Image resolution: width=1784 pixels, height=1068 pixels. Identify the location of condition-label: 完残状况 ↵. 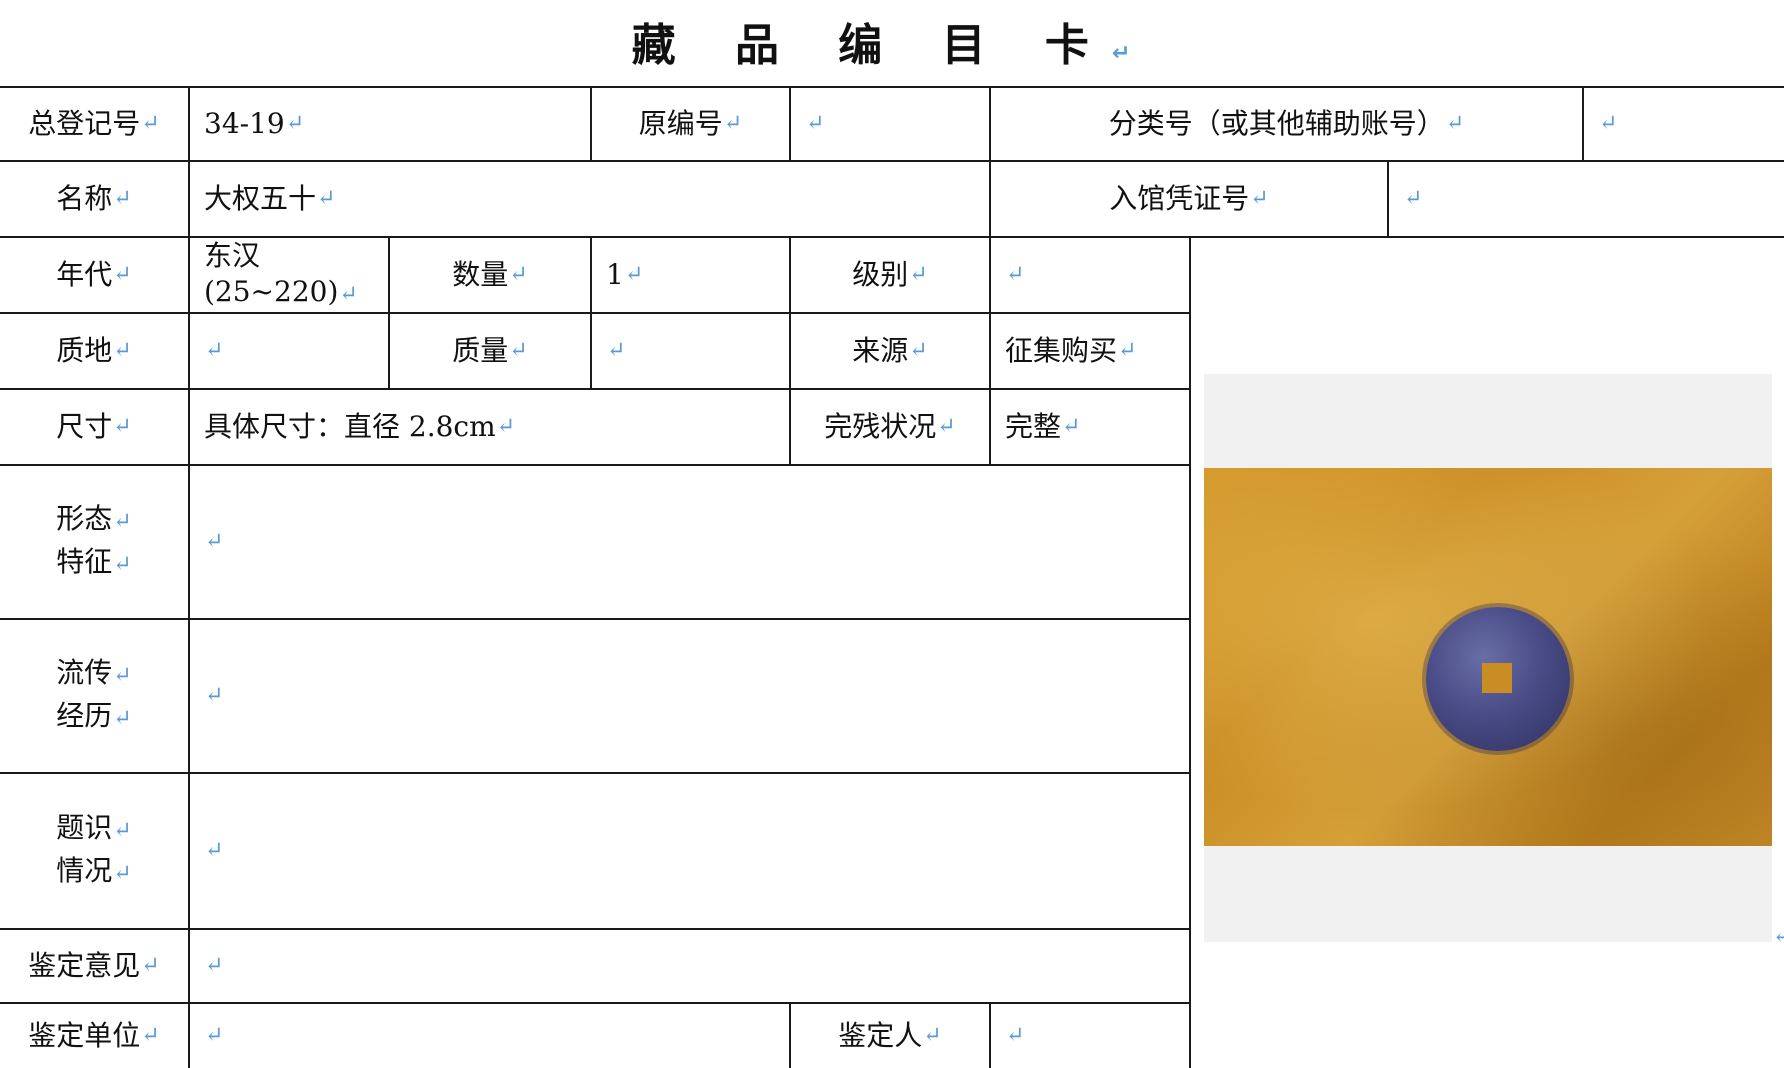
(890, 427).